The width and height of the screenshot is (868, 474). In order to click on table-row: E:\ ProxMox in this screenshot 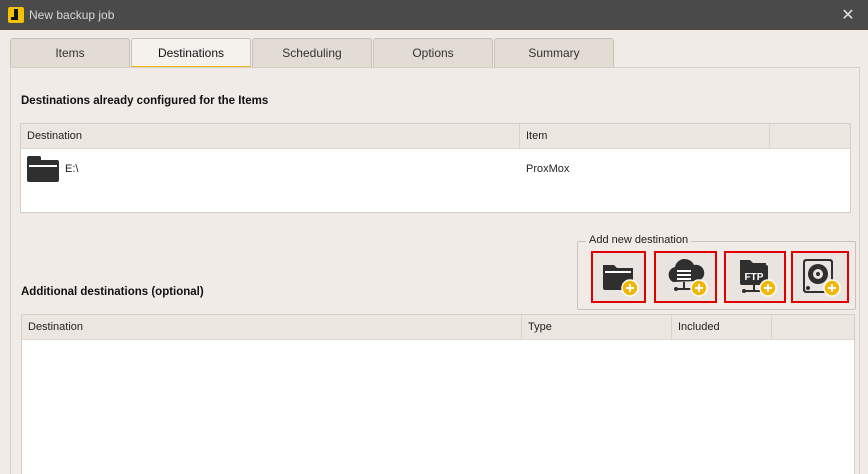, I will do `click(435, 169)`.